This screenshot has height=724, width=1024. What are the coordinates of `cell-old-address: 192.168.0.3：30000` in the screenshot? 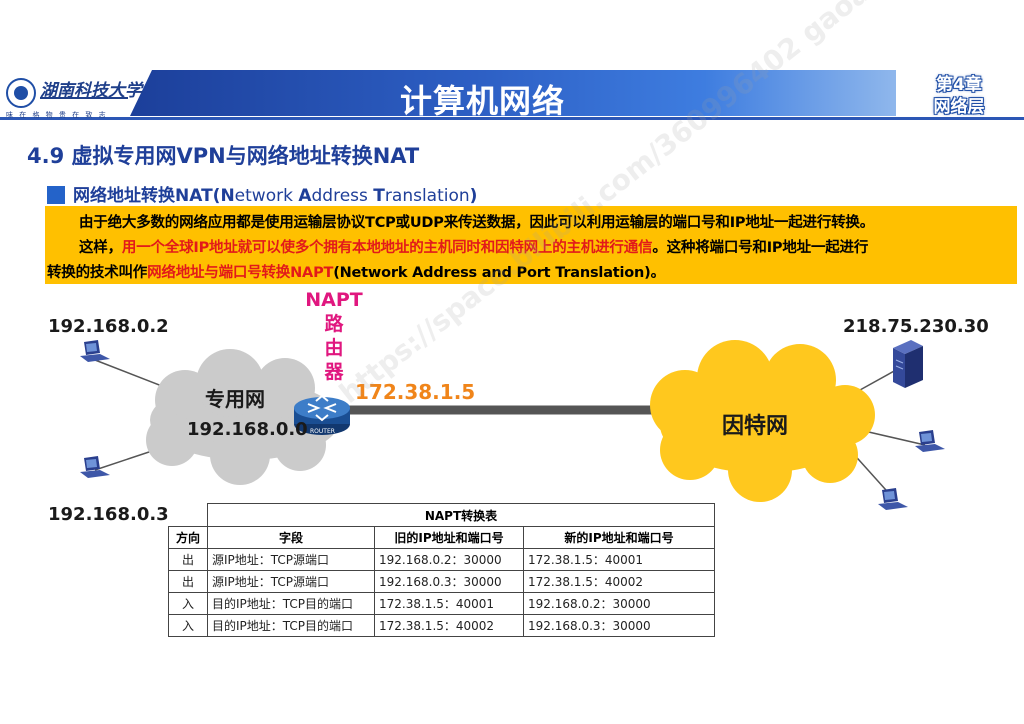 It's located at (449, 581).